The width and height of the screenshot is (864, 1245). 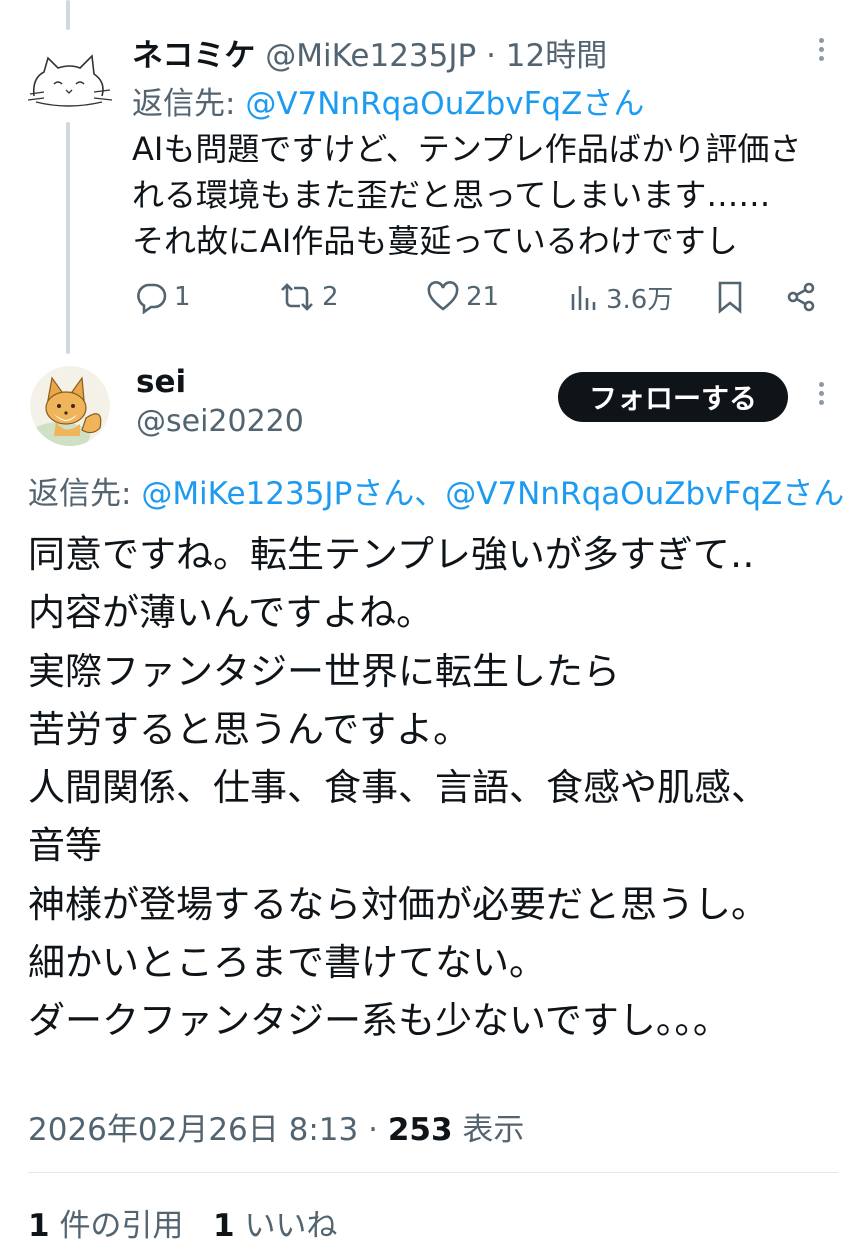 I want to click on post-text-line: ダークファンタジー系も少ないですし。。。, so click(x=379, y=1021).